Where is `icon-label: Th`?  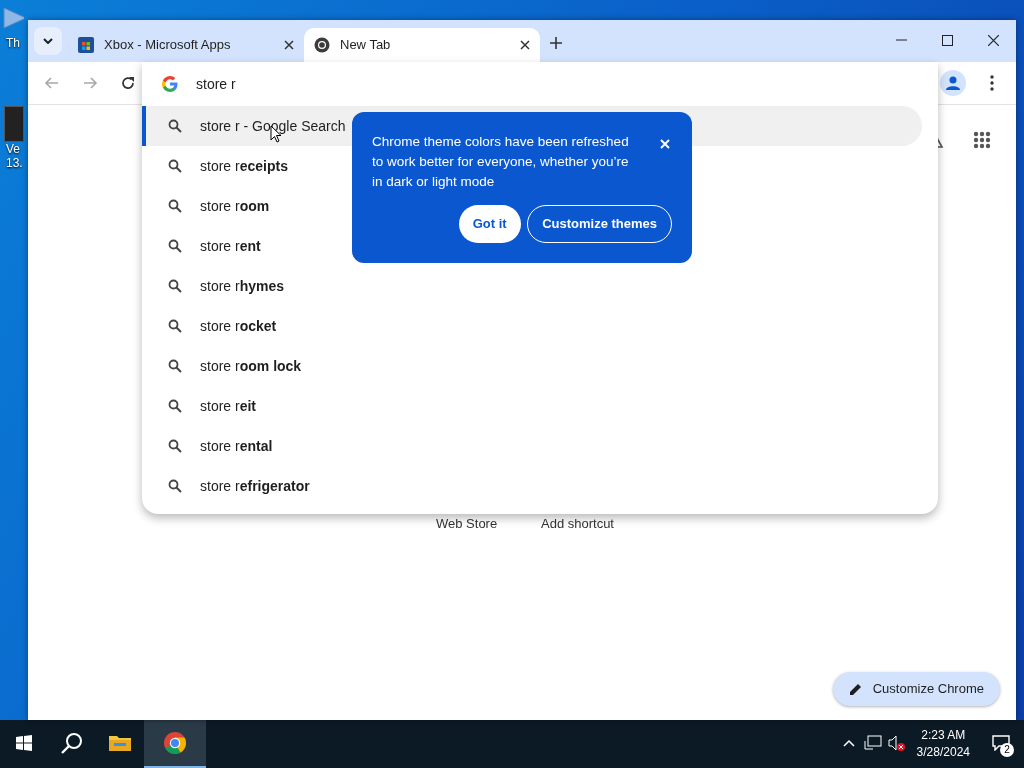
icon-label: Th is located at coordinates (12, 43).